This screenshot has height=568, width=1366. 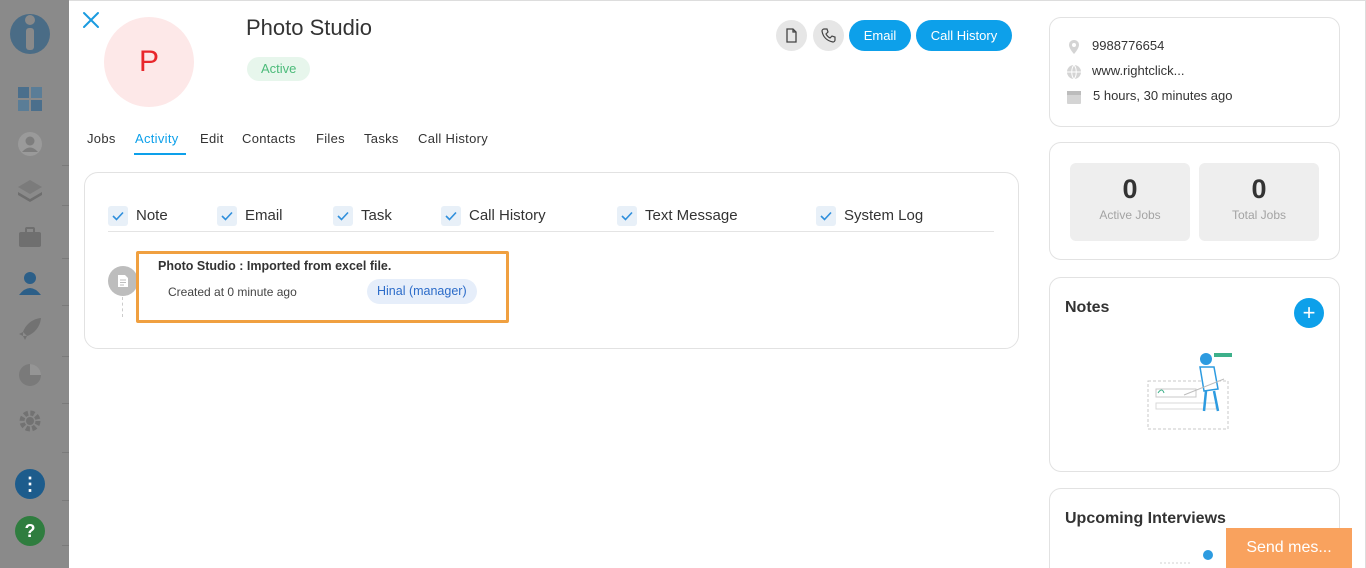 What do you see at coordinates (30, 237) in the screenshot?
I see `briefcase-icon` at bounding box center [30, 237].